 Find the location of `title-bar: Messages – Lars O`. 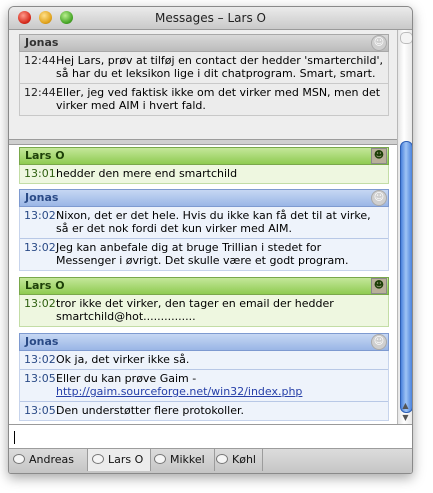

title-bar: Messages – Lars O is located at coordinates (210, 18).